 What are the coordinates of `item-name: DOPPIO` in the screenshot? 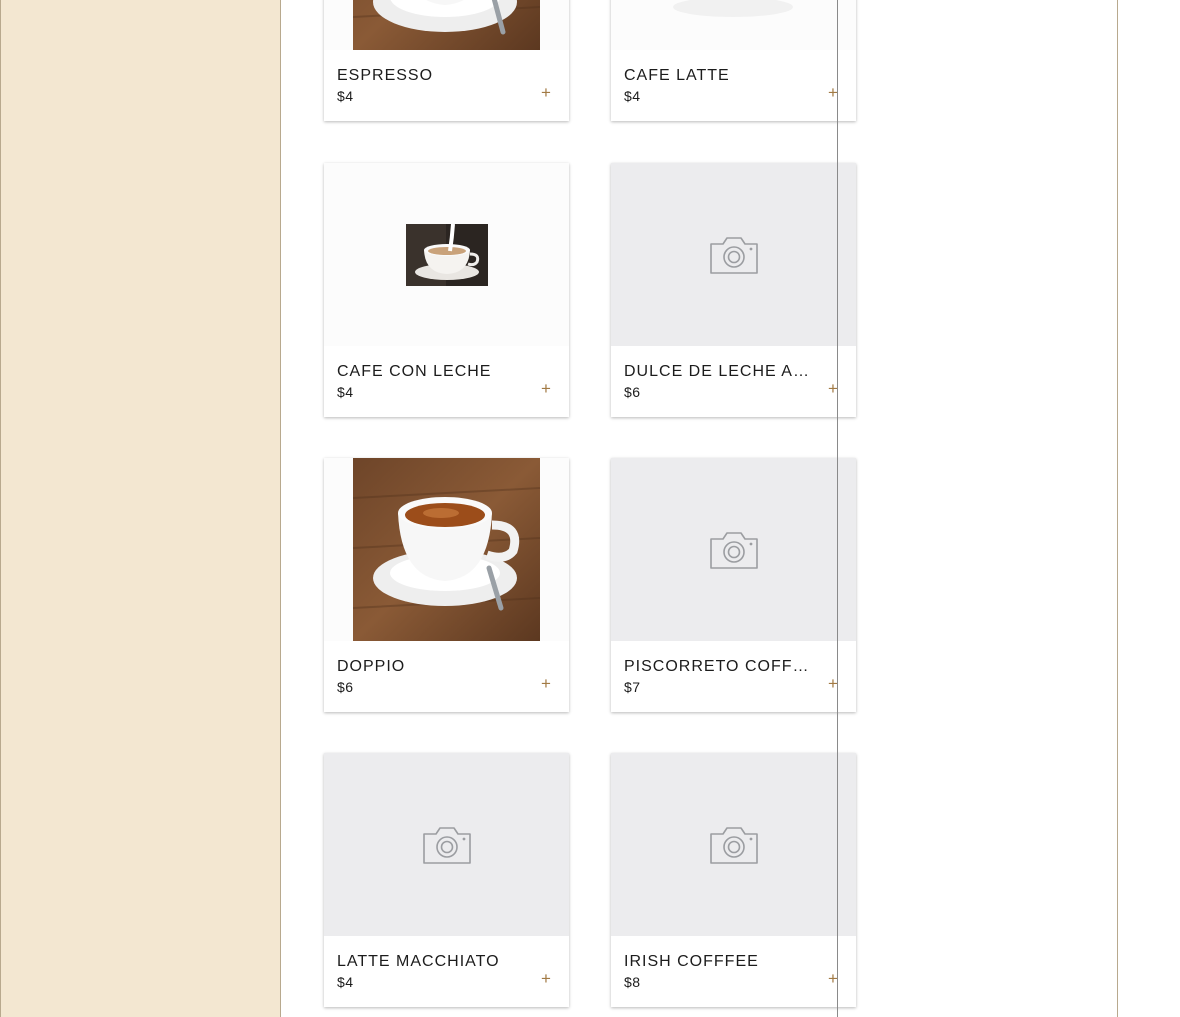 It's located at (371, 666).